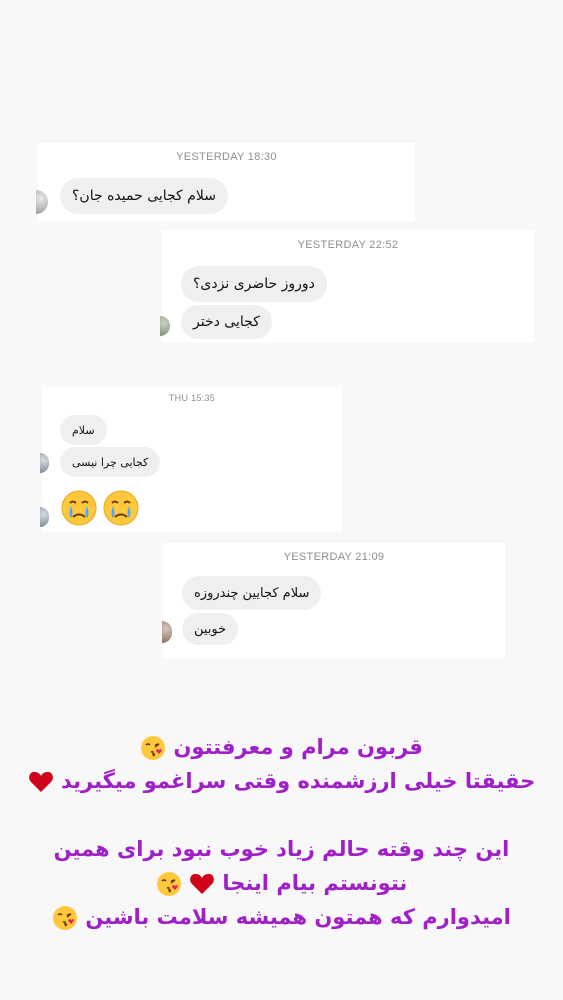 The image size is (563, 1000). I want to click on caption-line-4: نتونستم بیام اینجا, so click(281, 883).